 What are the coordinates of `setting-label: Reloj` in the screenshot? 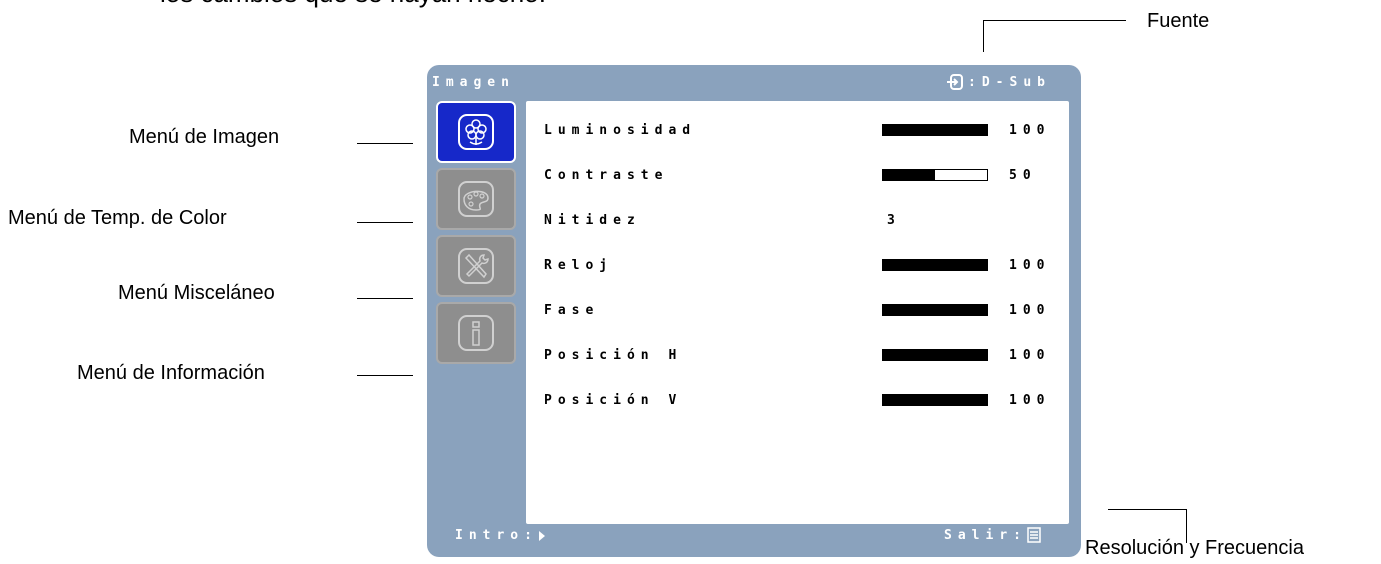 It's located at (579, 265).